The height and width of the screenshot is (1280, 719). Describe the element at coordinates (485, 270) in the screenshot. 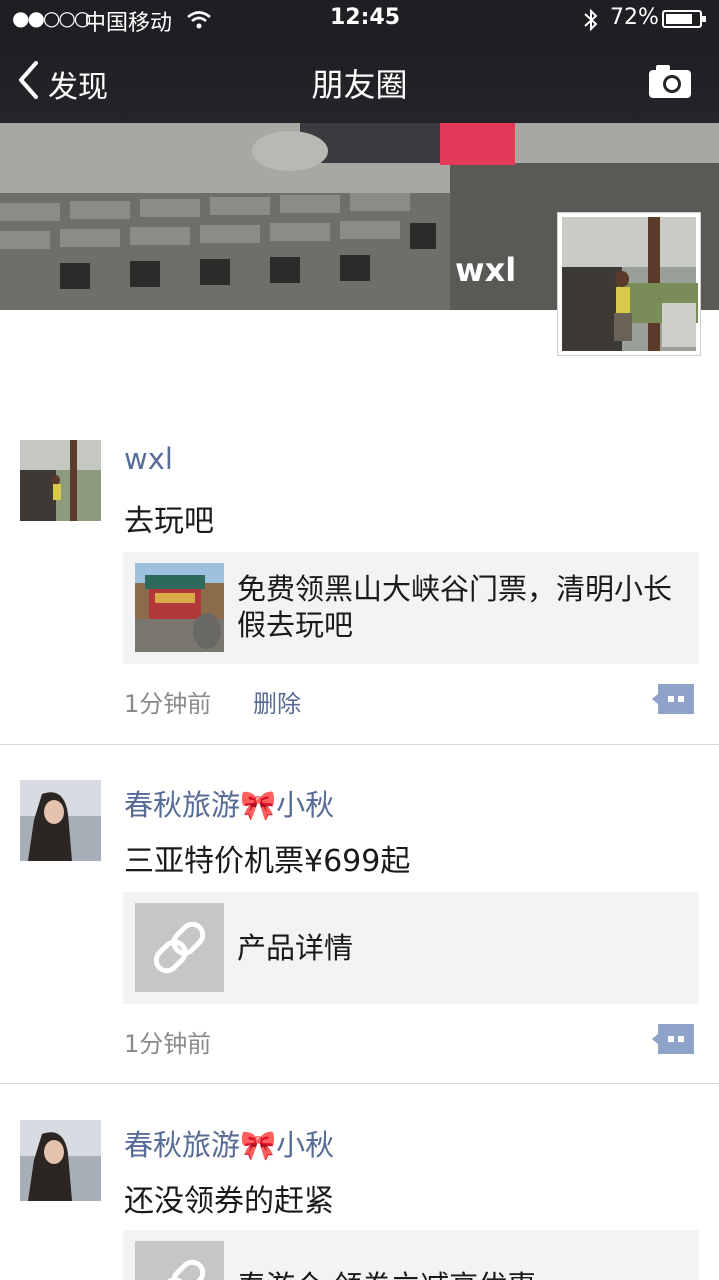

I see `profile-name: wxl` at that location.